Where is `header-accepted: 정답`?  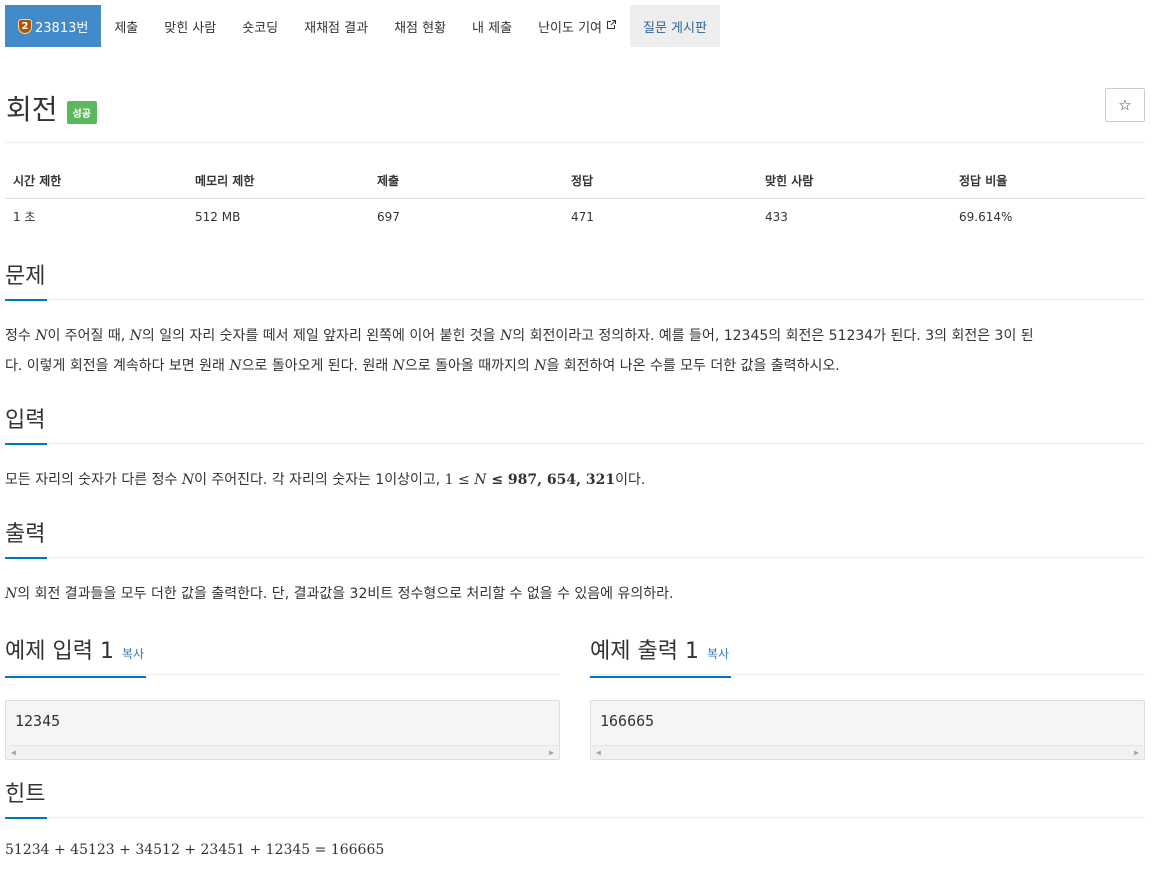 header-accepted: 정답 is located at coordinates (660, 181).